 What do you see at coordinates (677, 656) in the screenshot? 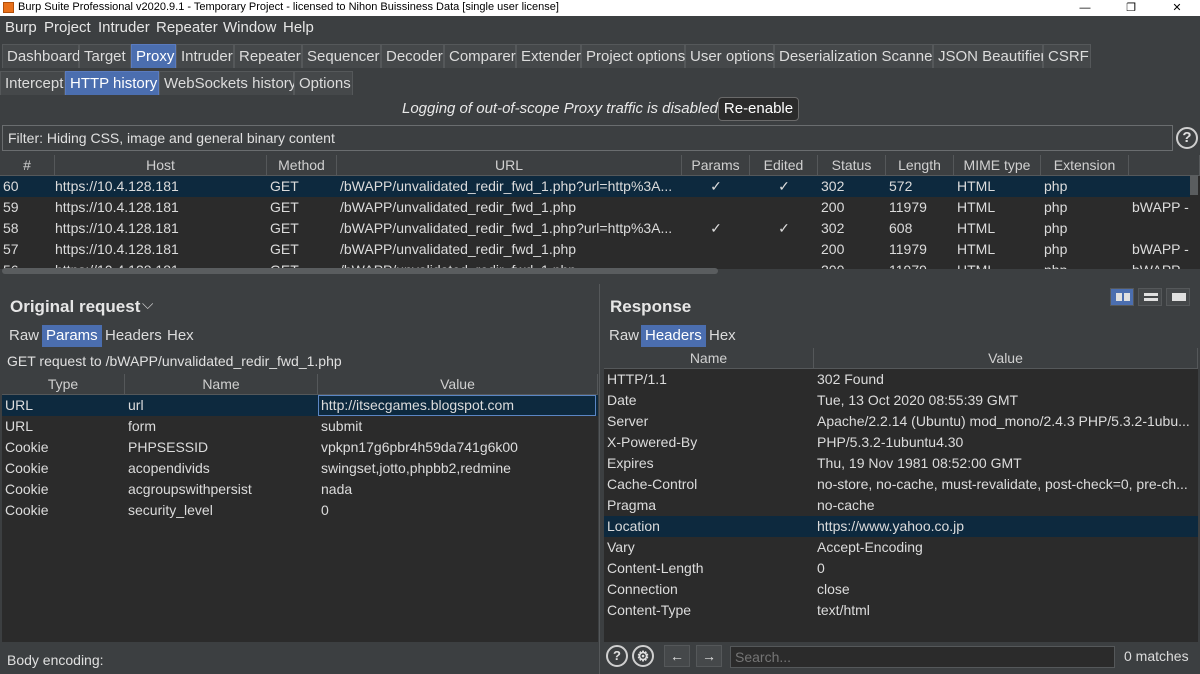
I see `previous-match-icon: ←` at bounding box center [677, 656].